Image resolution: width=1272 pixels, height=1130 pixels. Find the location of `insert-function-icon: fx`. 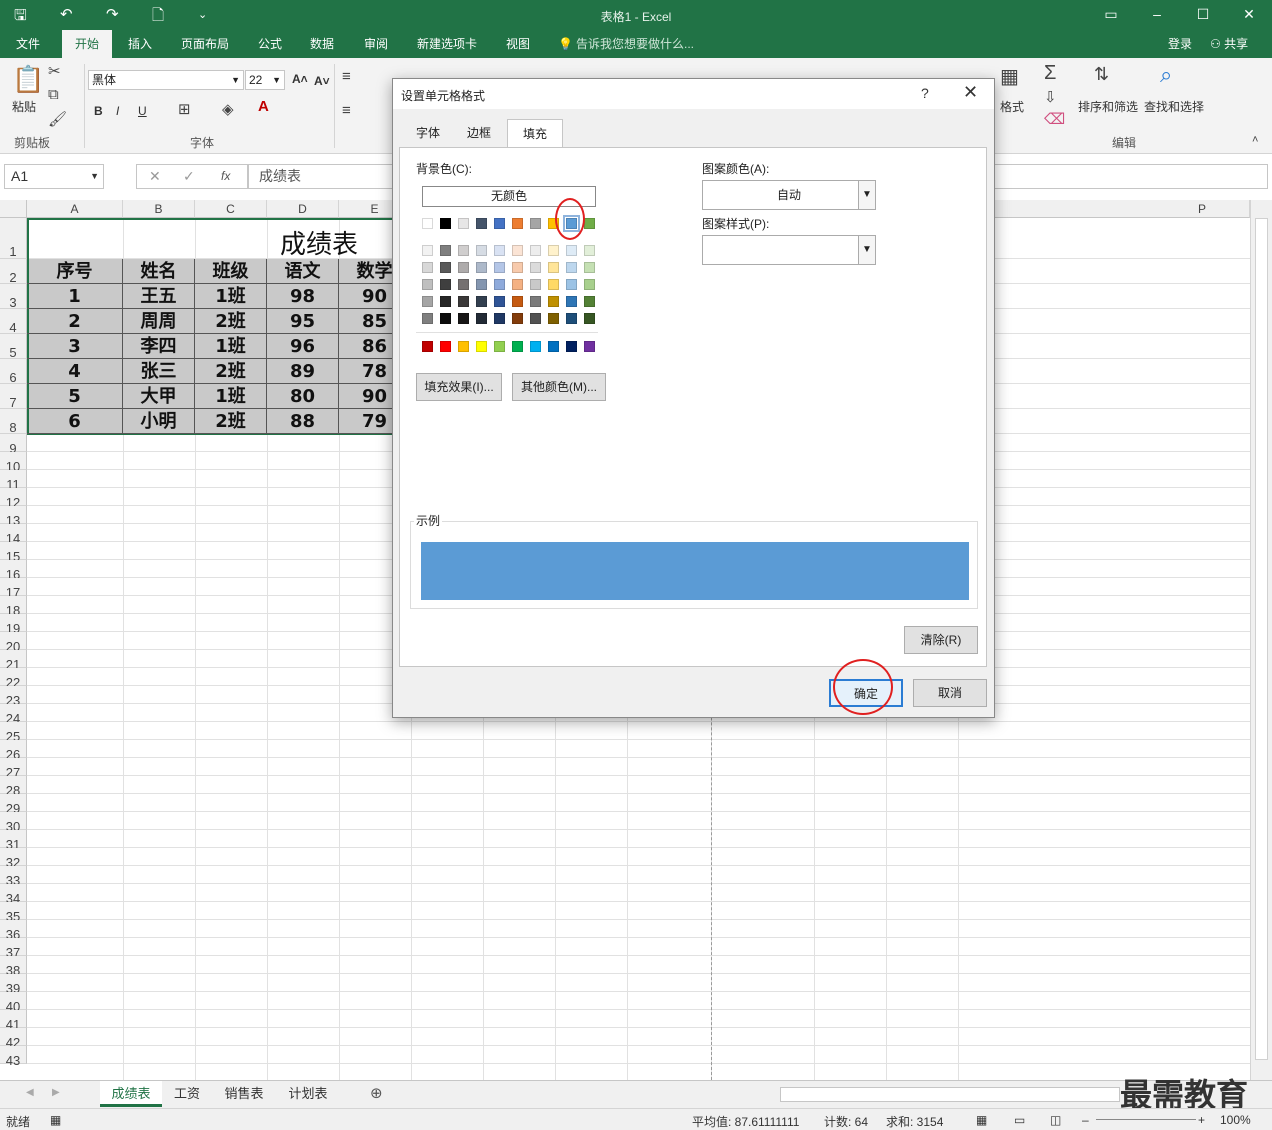

insert-function-icon: fx is located at coordinates (225, 176).